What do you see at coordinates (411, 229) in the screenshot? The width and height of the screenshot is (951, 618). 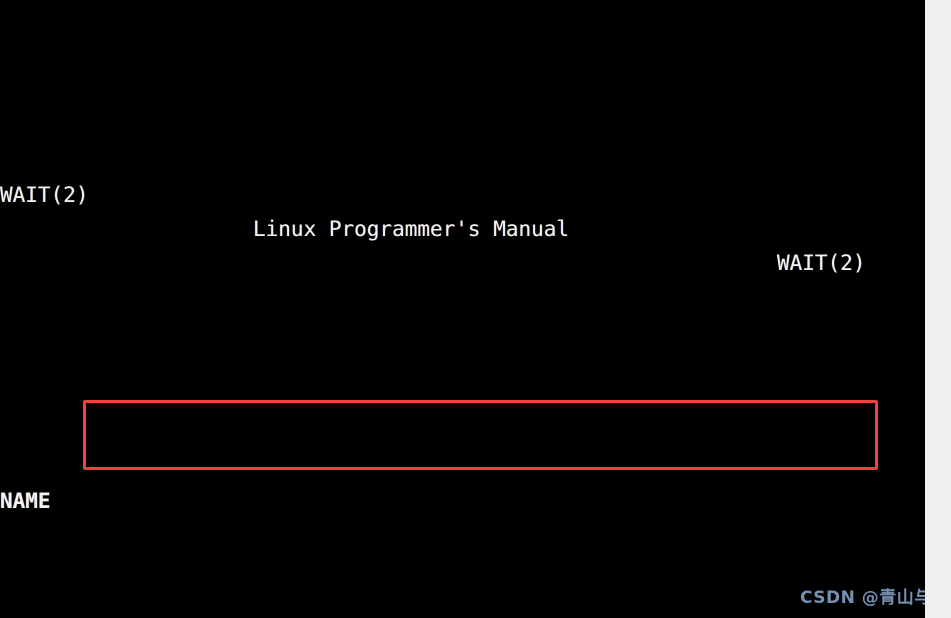 I see `header-center-title: Linux Programmer's Manual` at bounding box center [411, 229].